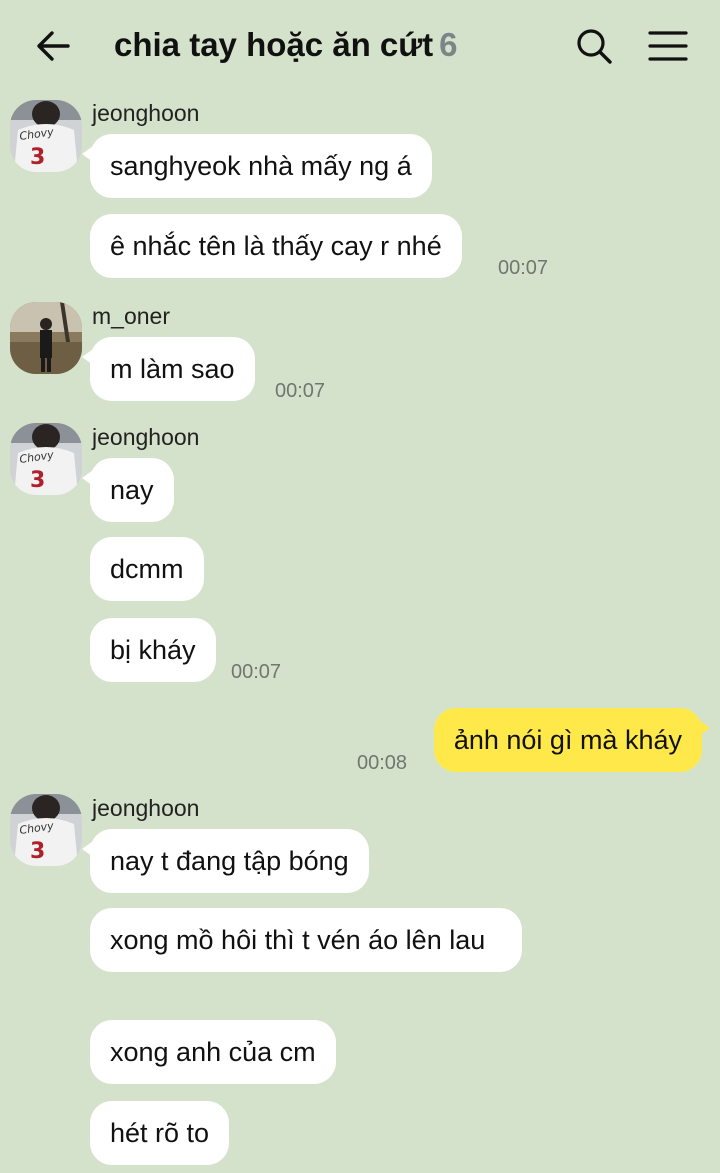 The width and height of the screenshot is (720, 1173). I want to click on member-count: 6, so click(448, 44).